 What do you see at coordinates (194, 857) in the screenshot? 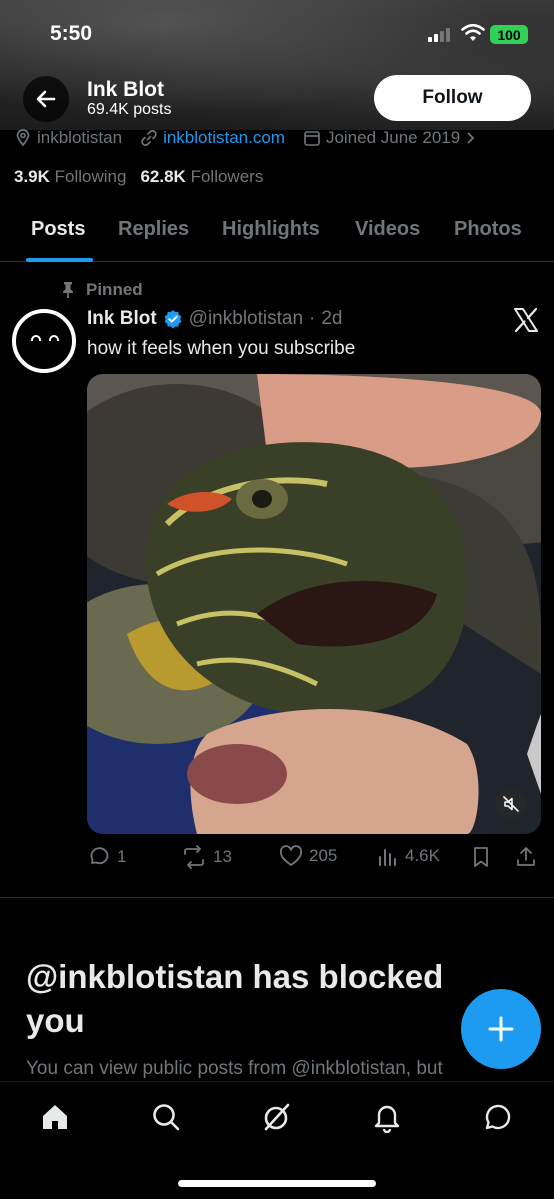
I see `repost-icon` at bounding box center [194, 857].